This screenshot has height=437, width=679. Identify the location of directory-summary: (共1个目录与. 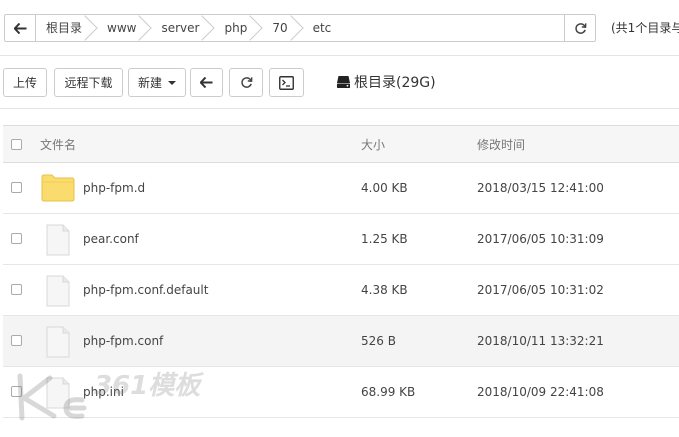
(645, 28).